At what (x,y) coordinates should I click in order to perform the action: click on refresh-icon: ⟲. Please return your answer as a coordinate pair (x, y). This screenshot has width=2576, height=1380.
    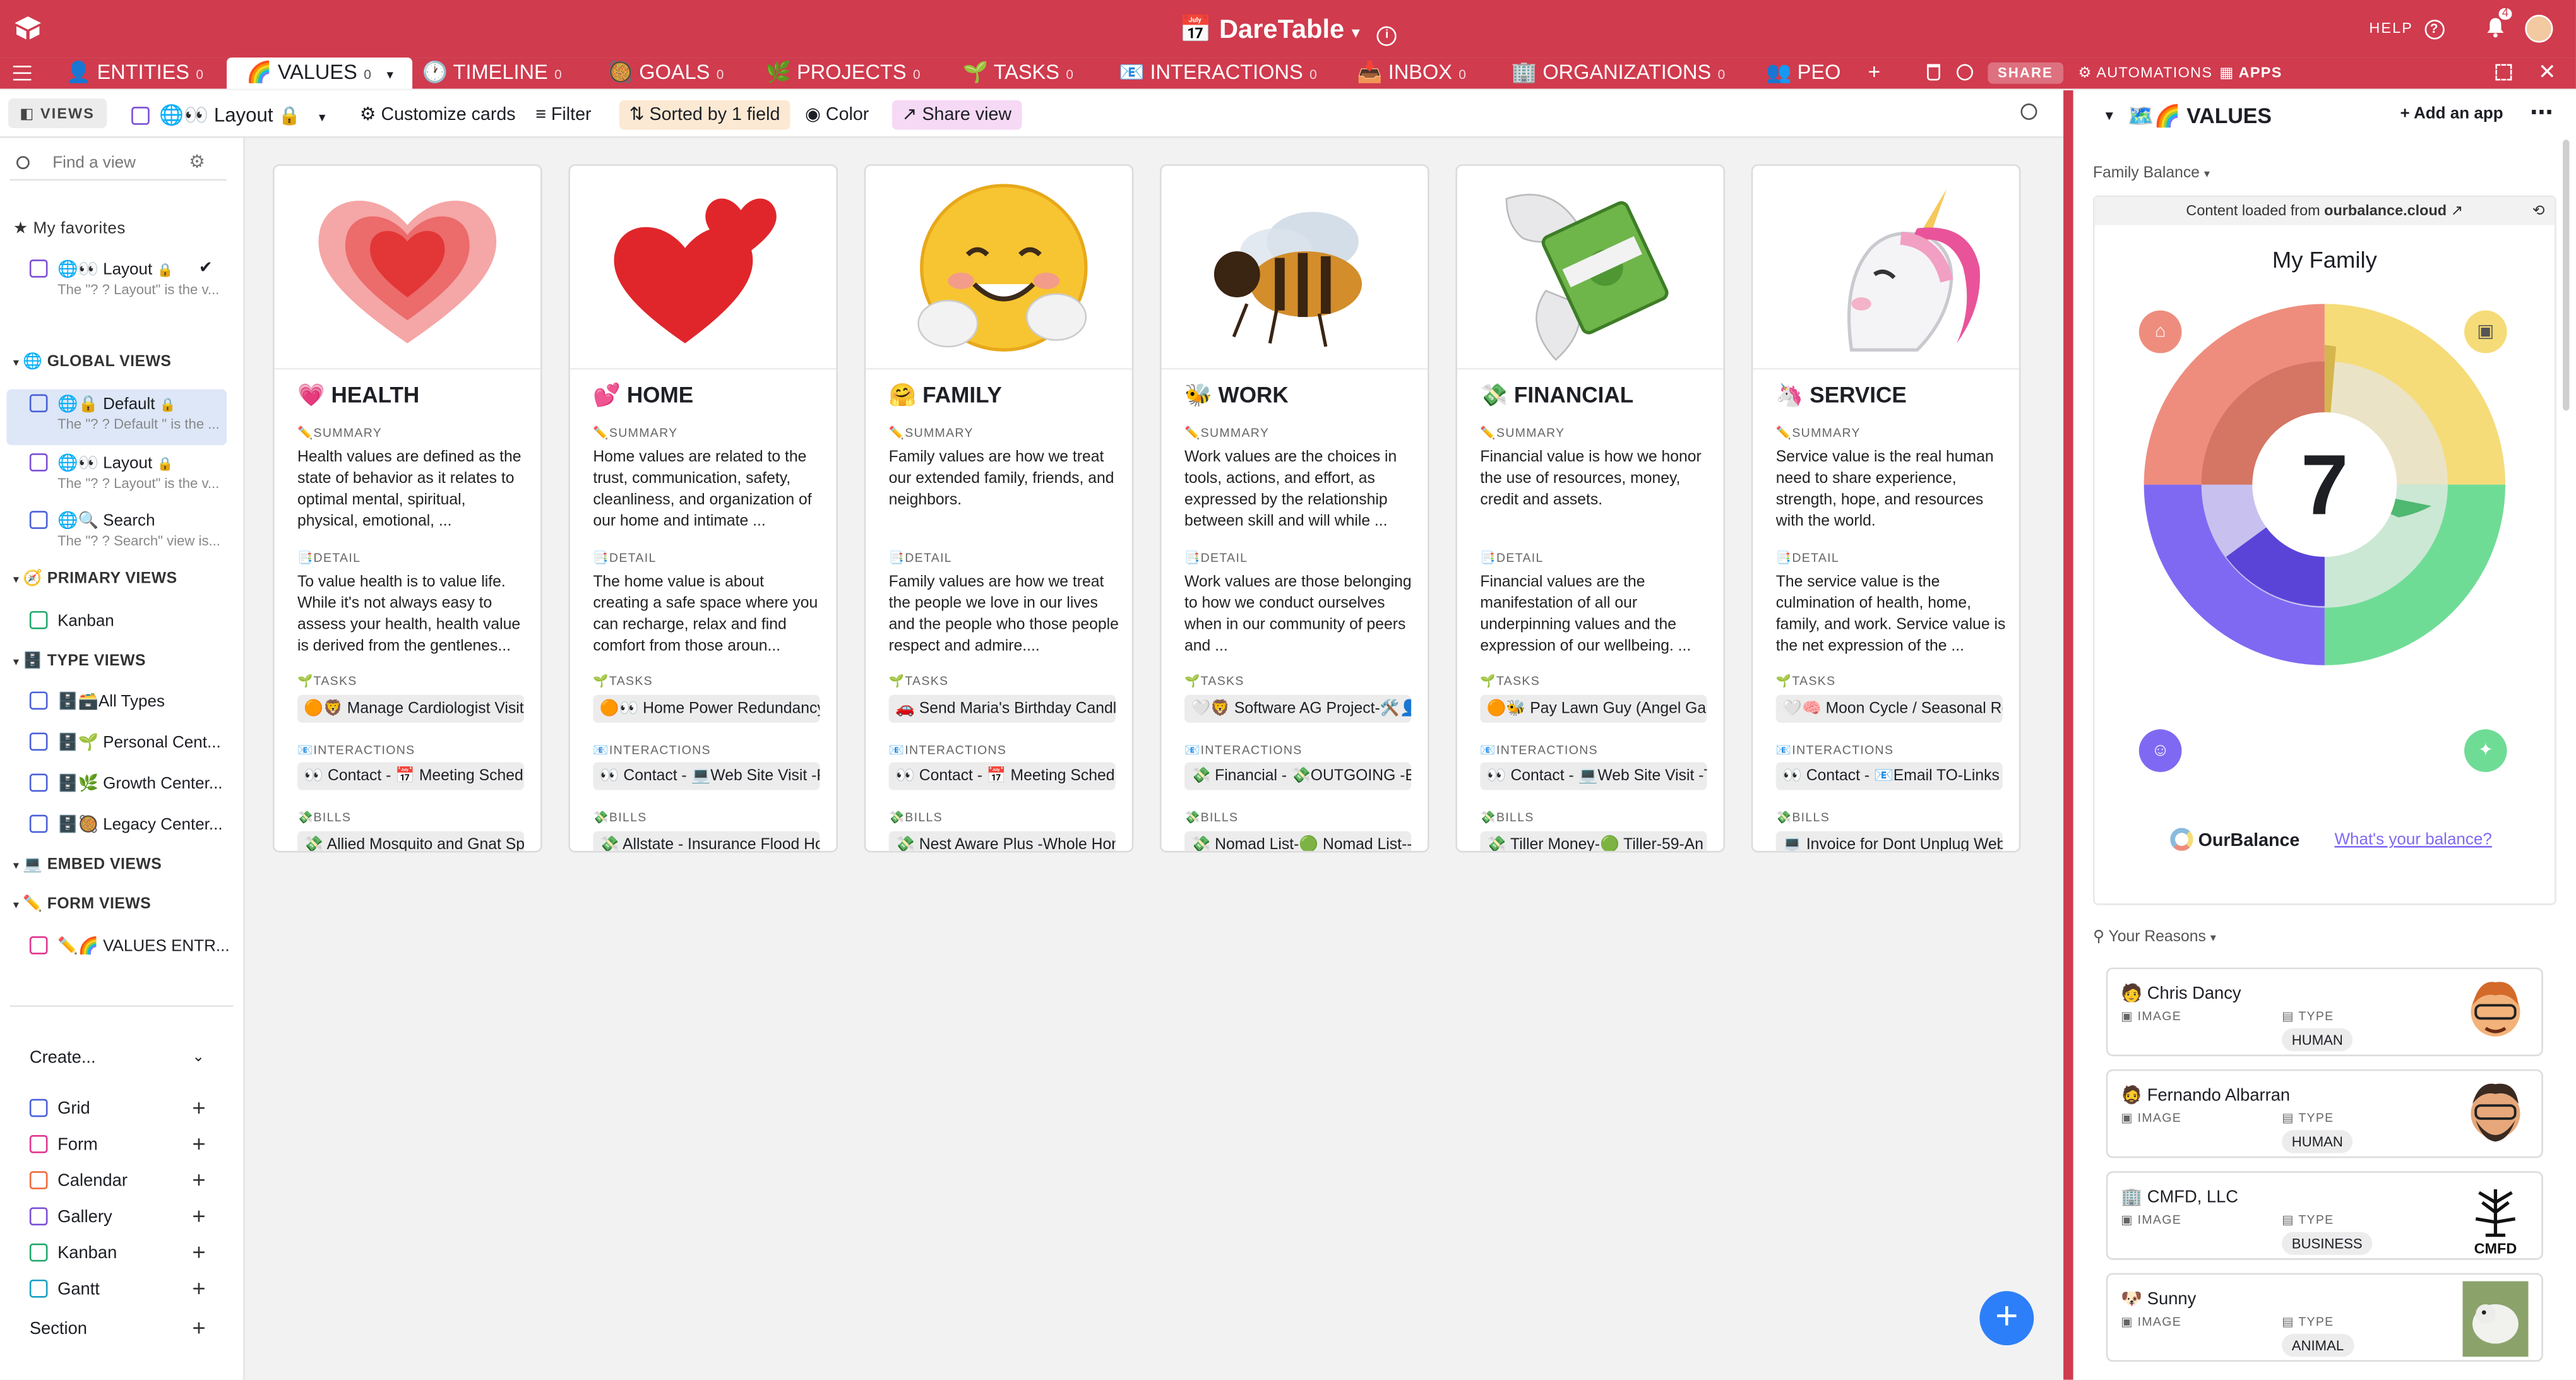
    Looking at the image, I should click on (2538, 211).